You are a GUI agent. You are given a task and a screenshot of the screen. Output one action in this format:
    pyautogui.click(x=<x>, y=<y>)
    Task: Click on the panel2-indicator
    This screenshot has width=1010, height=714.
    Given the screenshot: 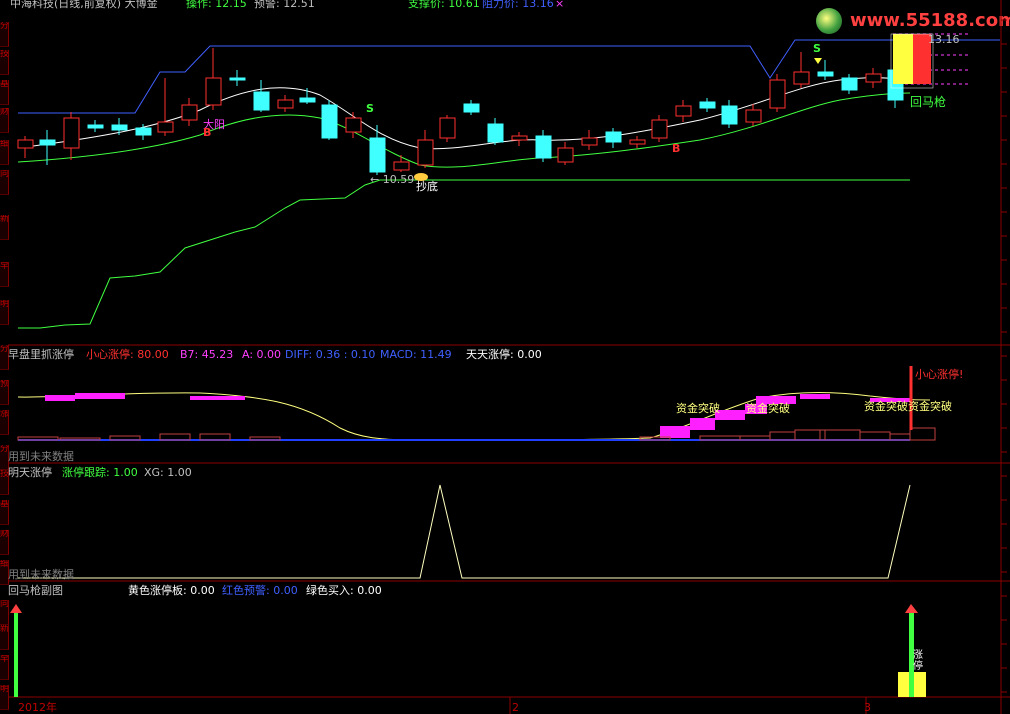 What is the action you would take?
    pyautogui.click(x=476, y=403)
    